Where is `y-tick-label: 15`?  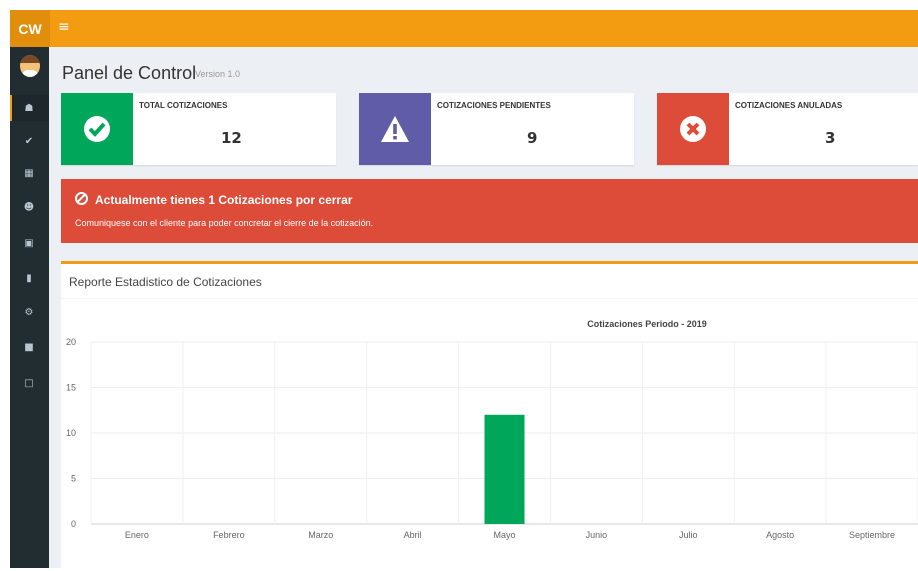 y-tick-label: 15 is located at coordinates (71, 388).